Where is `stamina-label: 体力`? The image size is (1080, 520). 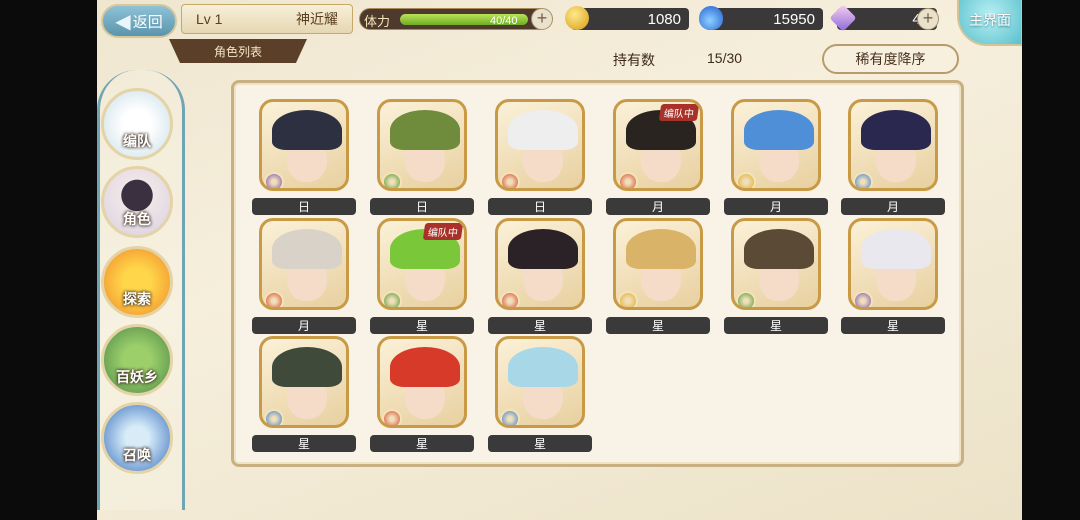 stamina-label: 体力 is located at coordinates (377, 21).